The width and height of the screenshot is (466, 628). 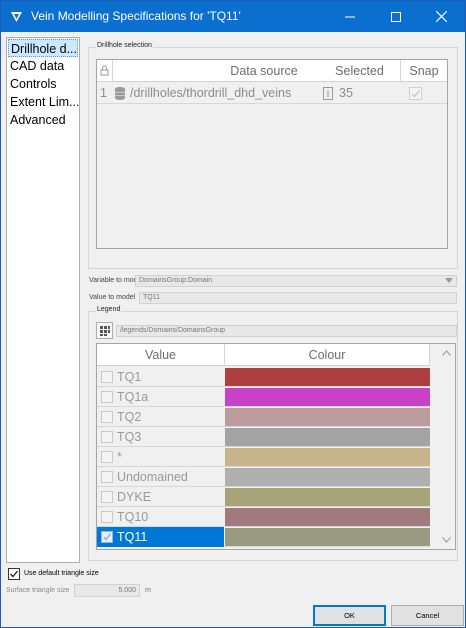 I want to click on legend-row: Undomained, so click(x=263, y=477).